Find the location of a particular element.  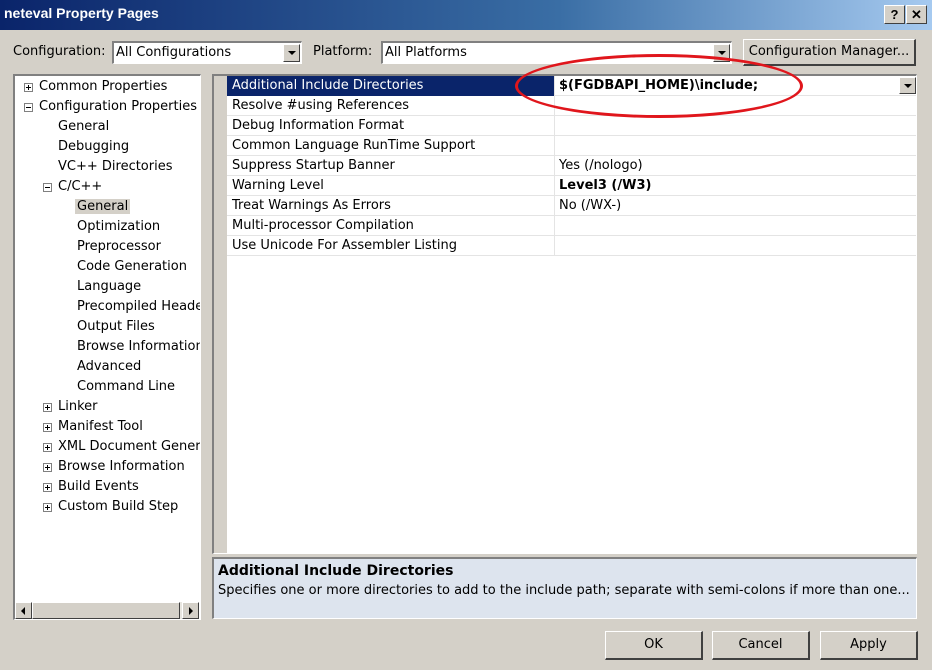

tree-item: Precompiled Headers is located at coordinates (137, 308).